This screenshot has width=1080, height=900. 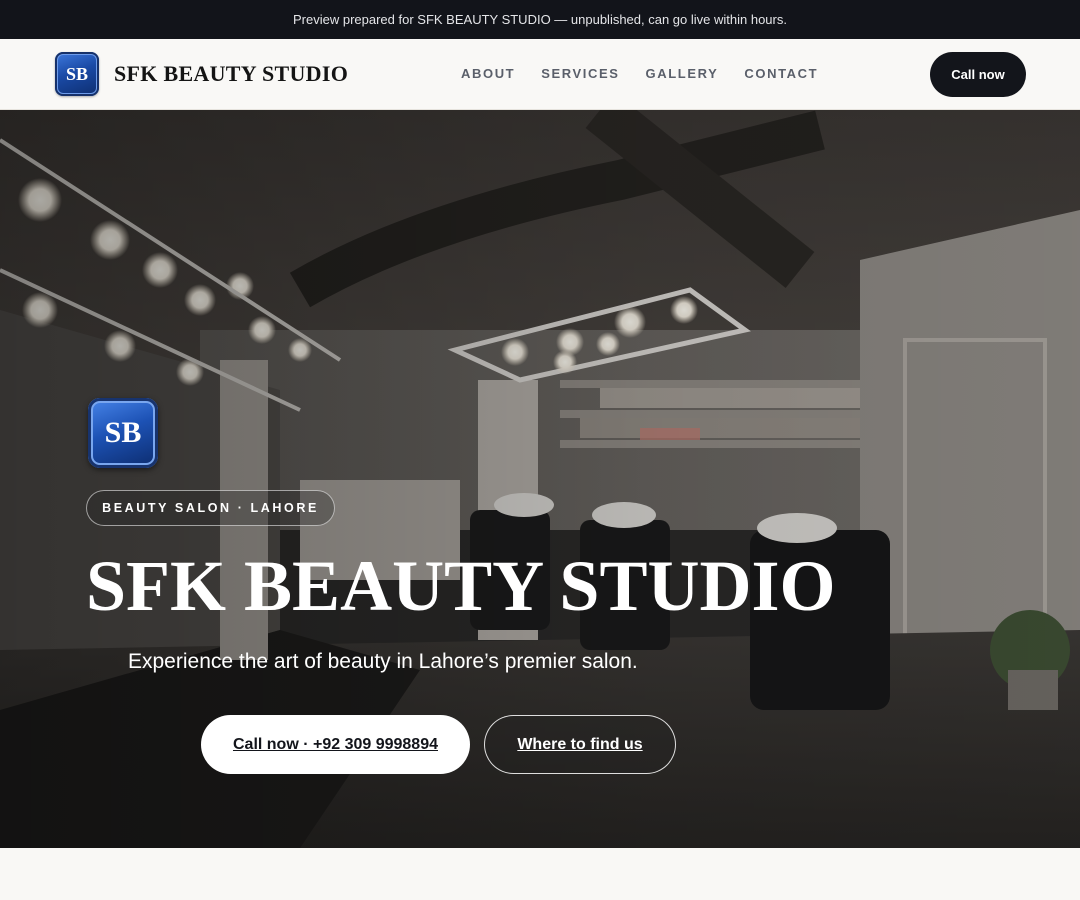 I want to click on call-now-button: Call now, so click(x=978, y=74).